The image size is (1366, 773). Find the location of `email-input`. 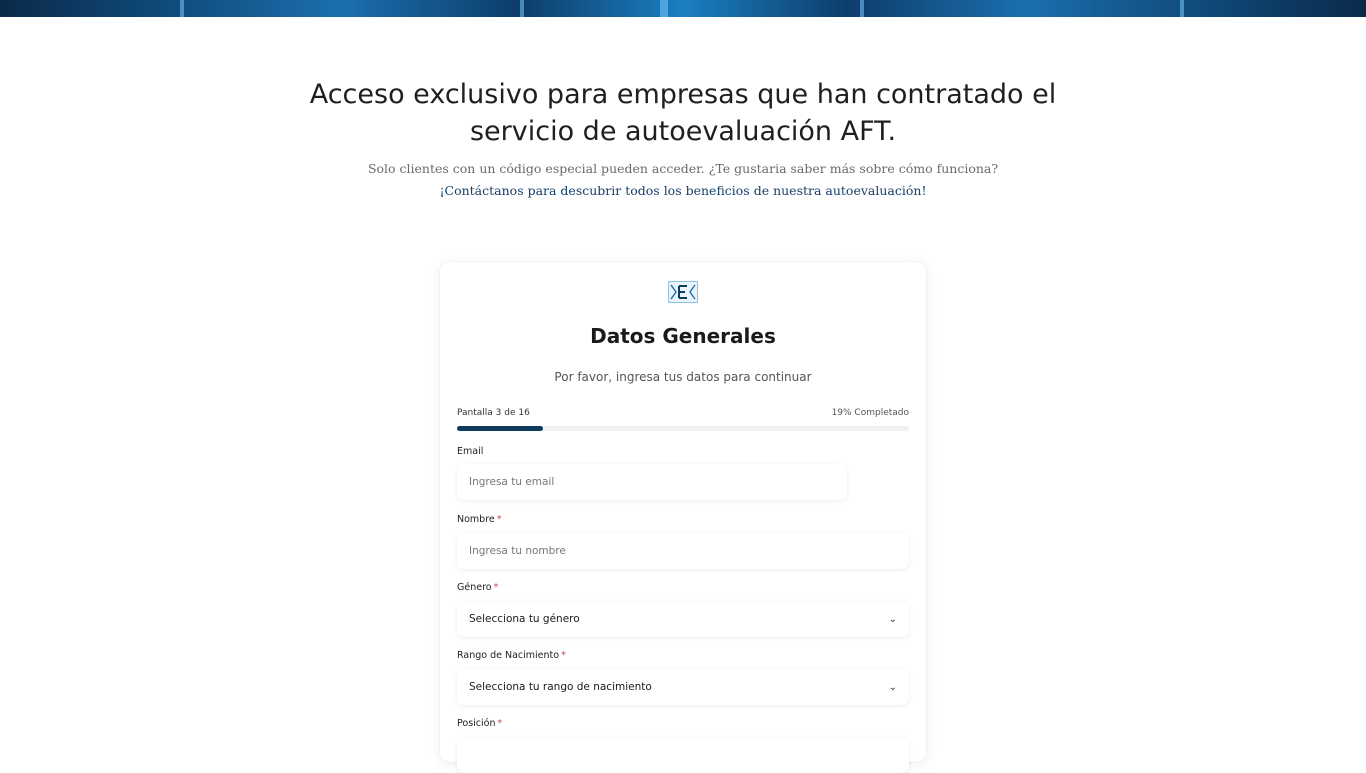

email-input is located at coordinates (652, 482).